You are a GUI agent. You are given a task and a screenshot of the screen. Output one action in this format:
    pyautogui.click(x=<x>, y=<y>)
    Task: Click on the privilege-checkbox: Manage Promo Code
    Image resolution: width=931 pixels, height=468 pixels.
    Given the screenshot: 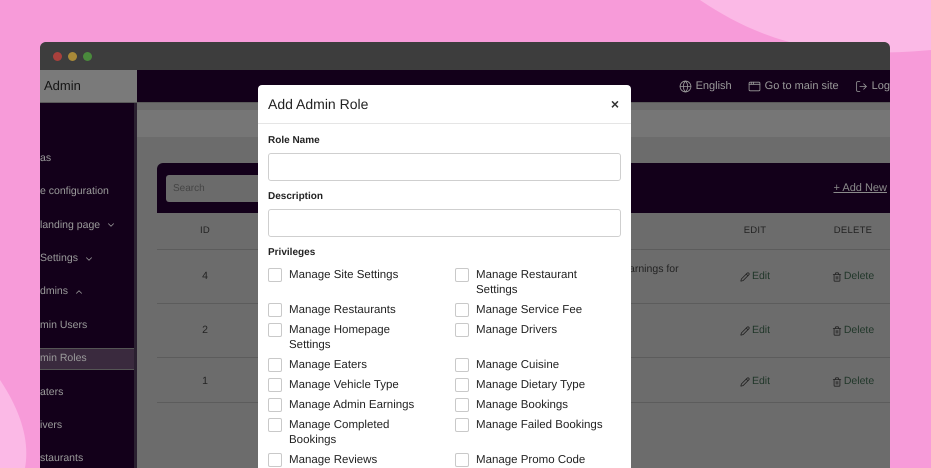 What is the action you would take?
    pyautogui.click(x=538, y=460)
    